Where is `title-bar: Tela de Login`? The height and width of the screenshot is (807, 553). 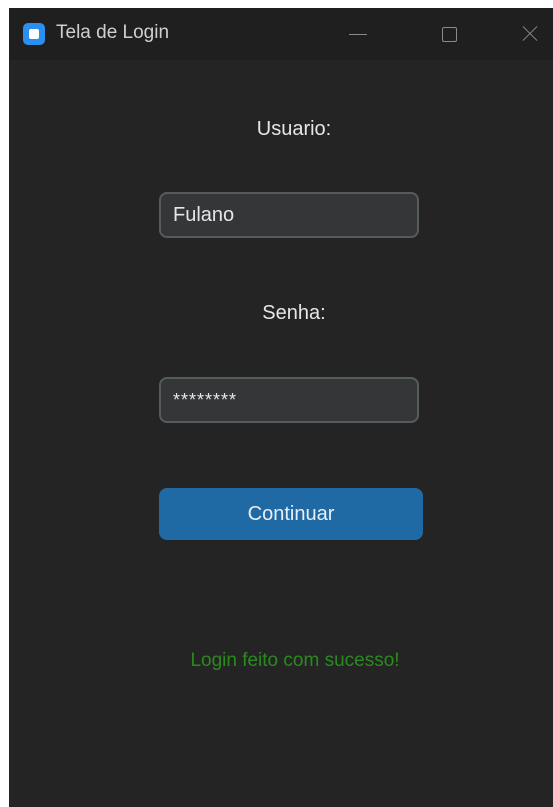 title-bar: Tela de Login is located at coordinates (281, 34).